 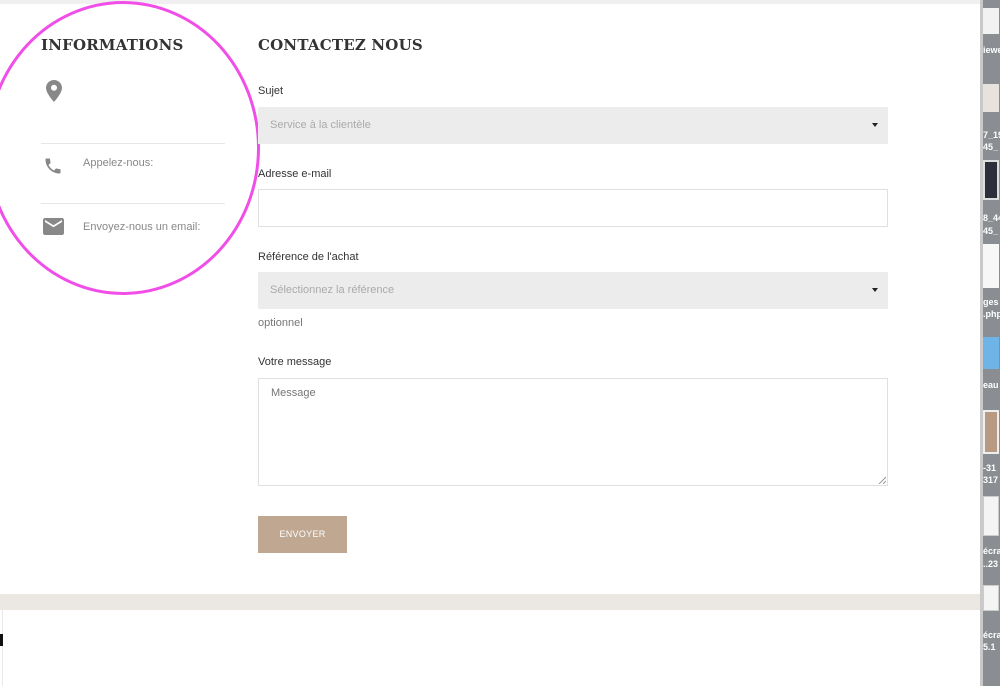 What do you see at coordinates (54, 91) in the screenshot?
I see `location-pin-icon` at bounding box center [54, 91].